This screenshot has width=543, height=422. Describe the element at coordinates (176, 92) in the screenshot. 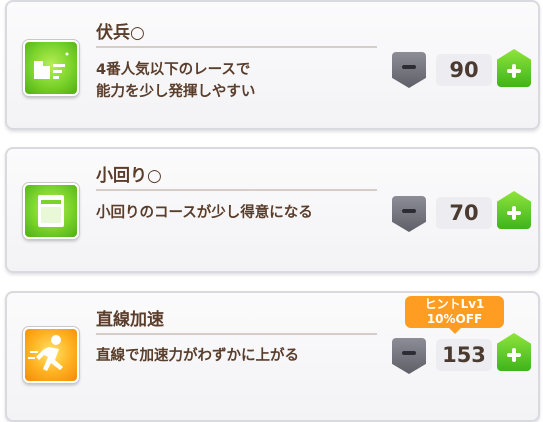

I see `skill-description-line: 能力を少し発揮しやすい` at that location.